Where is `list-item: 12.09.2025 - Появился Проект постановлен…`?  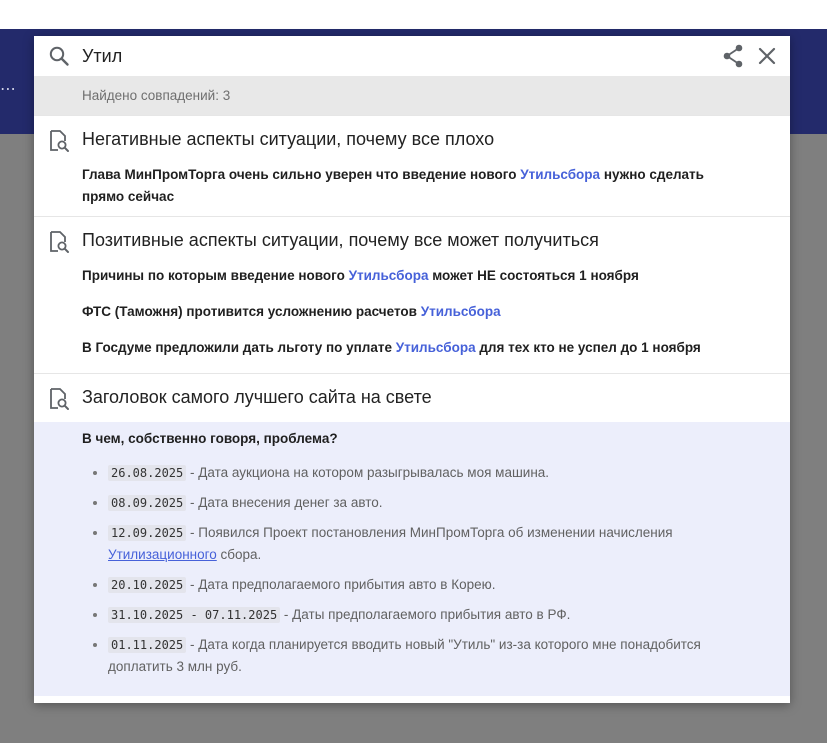 list-item: 12.09.2025 - Появился Проект постановлен… is located at coordinates (425, 544).